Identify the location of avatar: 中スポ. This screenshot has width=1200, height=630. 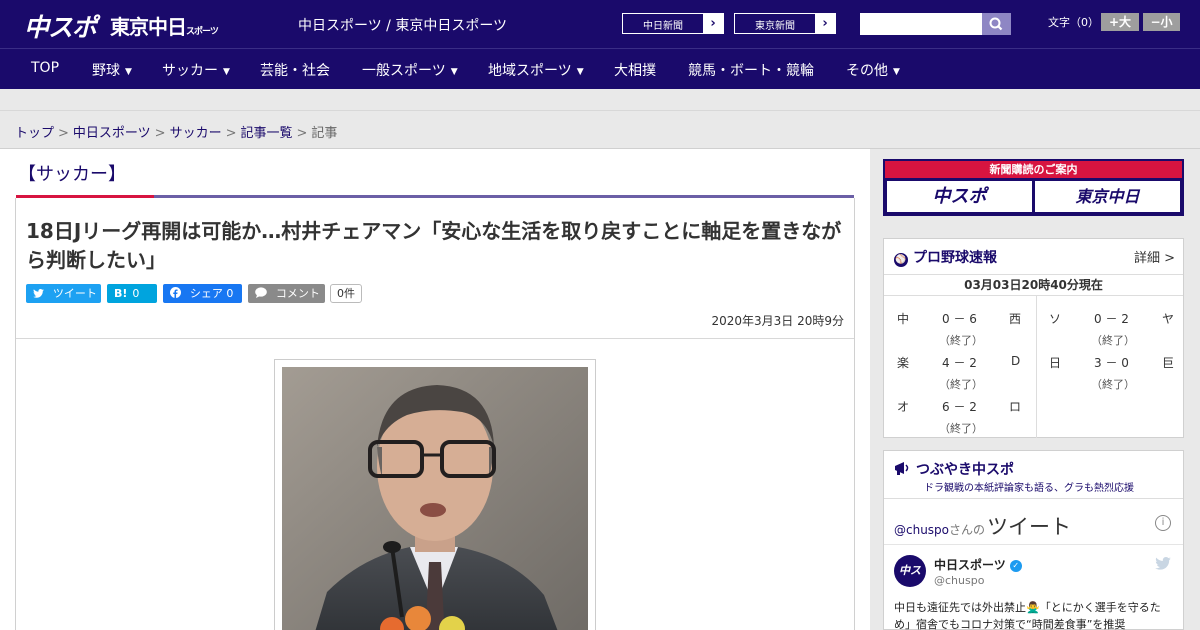
(910, 582).